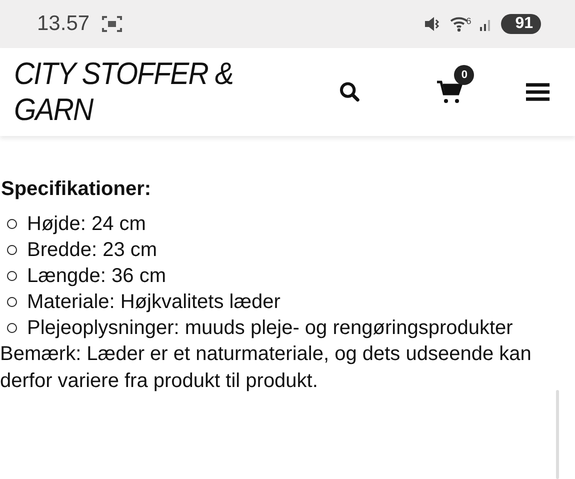 The width and height of the screenshot is (575, 479). Describe the element at coordinates (538, 92) in the screenshot. I see `menu-icon` at that location.